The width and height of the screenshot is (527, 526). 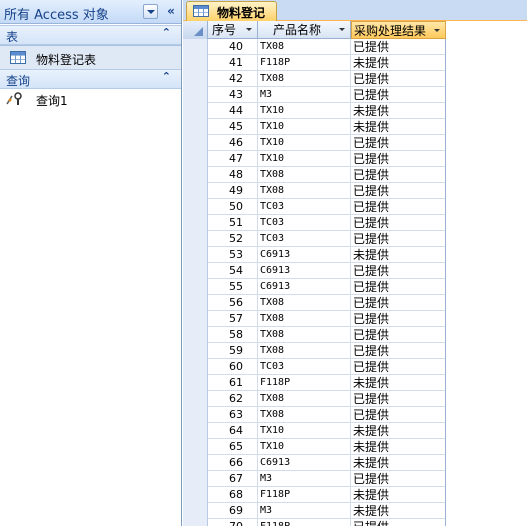 I want to click on table-row: 53 C6913 未提供, so click(x=314, y=255).